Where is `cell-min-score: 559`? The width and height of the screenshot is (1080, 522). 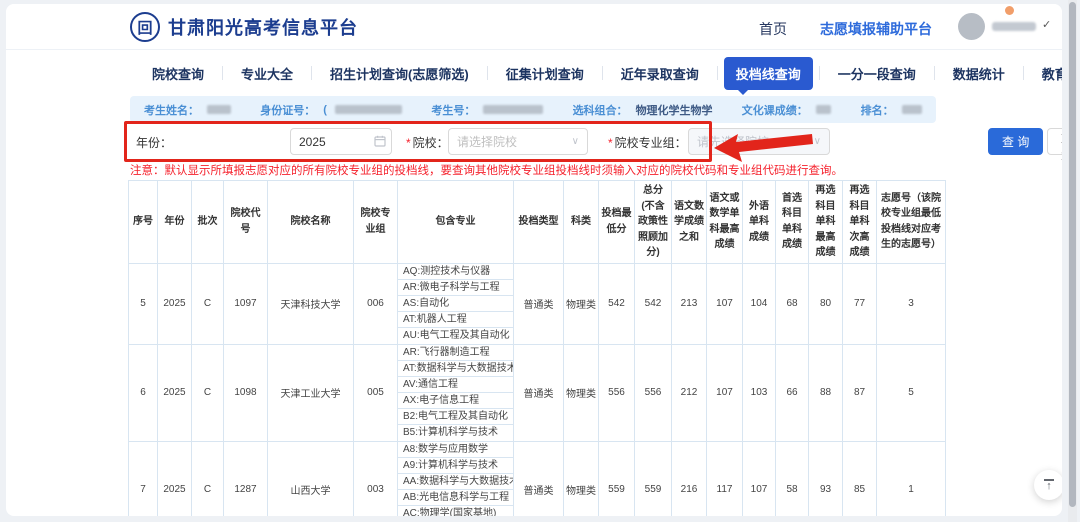
cell-min-score: 559 is located at coordinates (616, 478).